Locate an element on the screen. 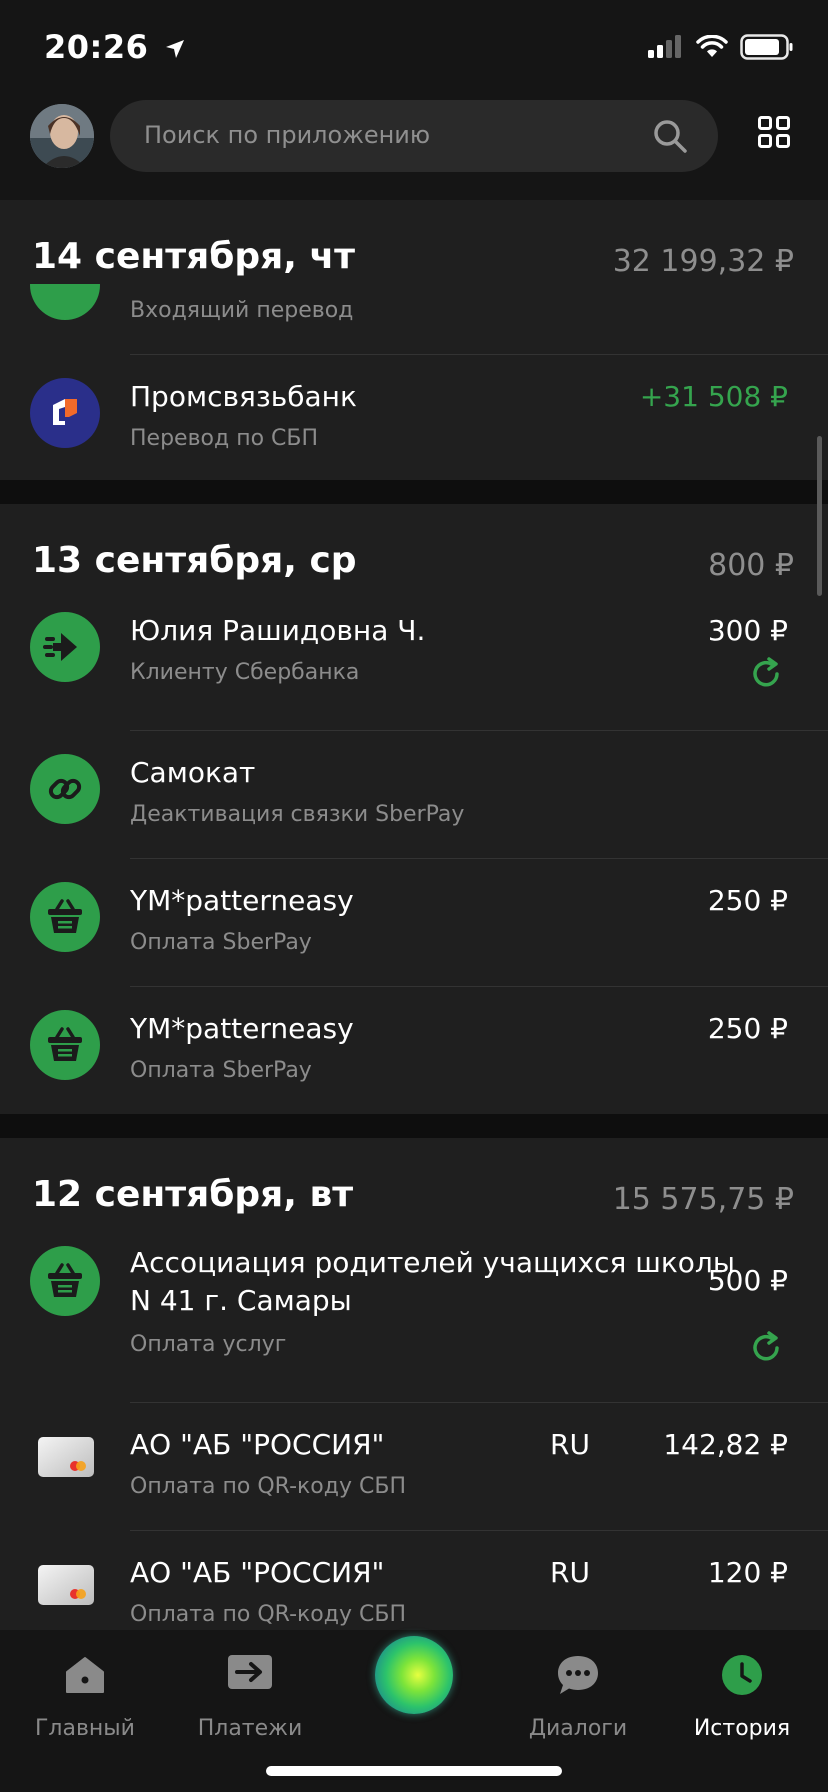 The height and width of the screenshot is (1792, 828). wifi-icon is located at coordinates (712, 46).